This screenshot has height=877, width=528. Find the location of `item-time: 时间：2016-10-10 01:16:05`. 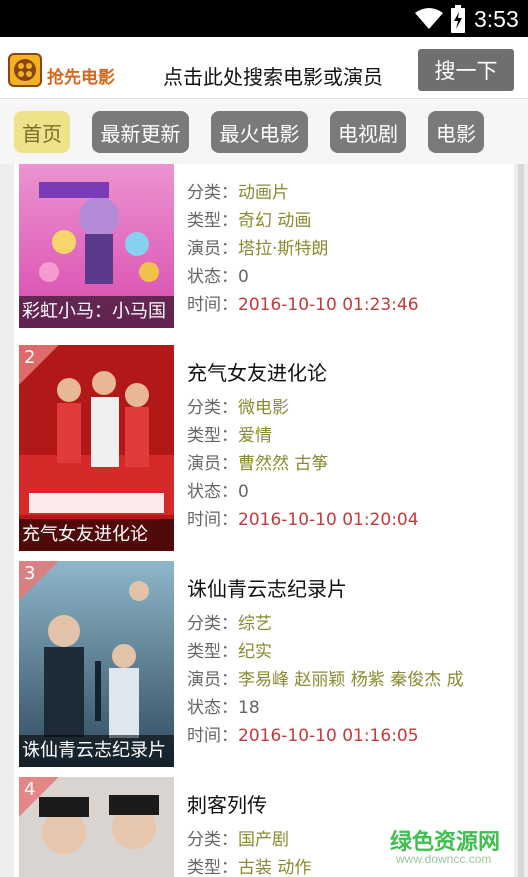

item-time: 时间：2016-10-10 01:16:05 is located at coordinates (303, 733).